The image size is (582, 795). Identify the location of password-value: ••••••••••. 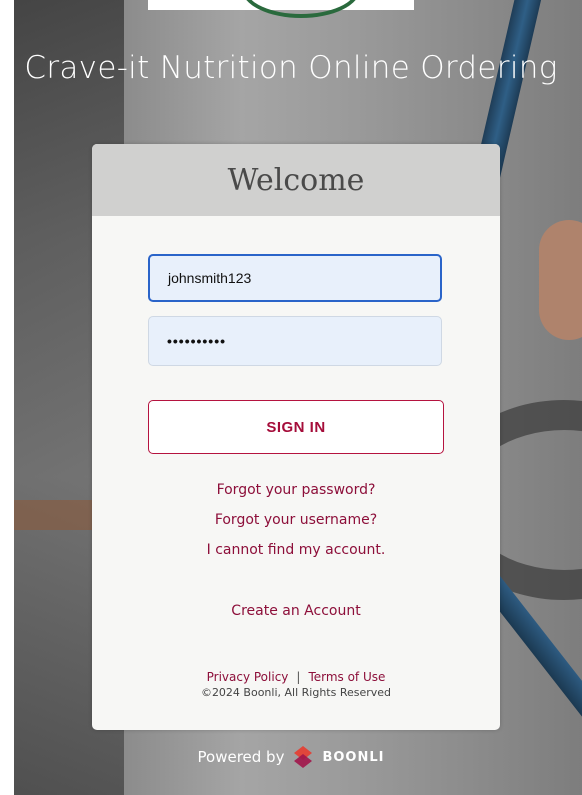
(197, 341).